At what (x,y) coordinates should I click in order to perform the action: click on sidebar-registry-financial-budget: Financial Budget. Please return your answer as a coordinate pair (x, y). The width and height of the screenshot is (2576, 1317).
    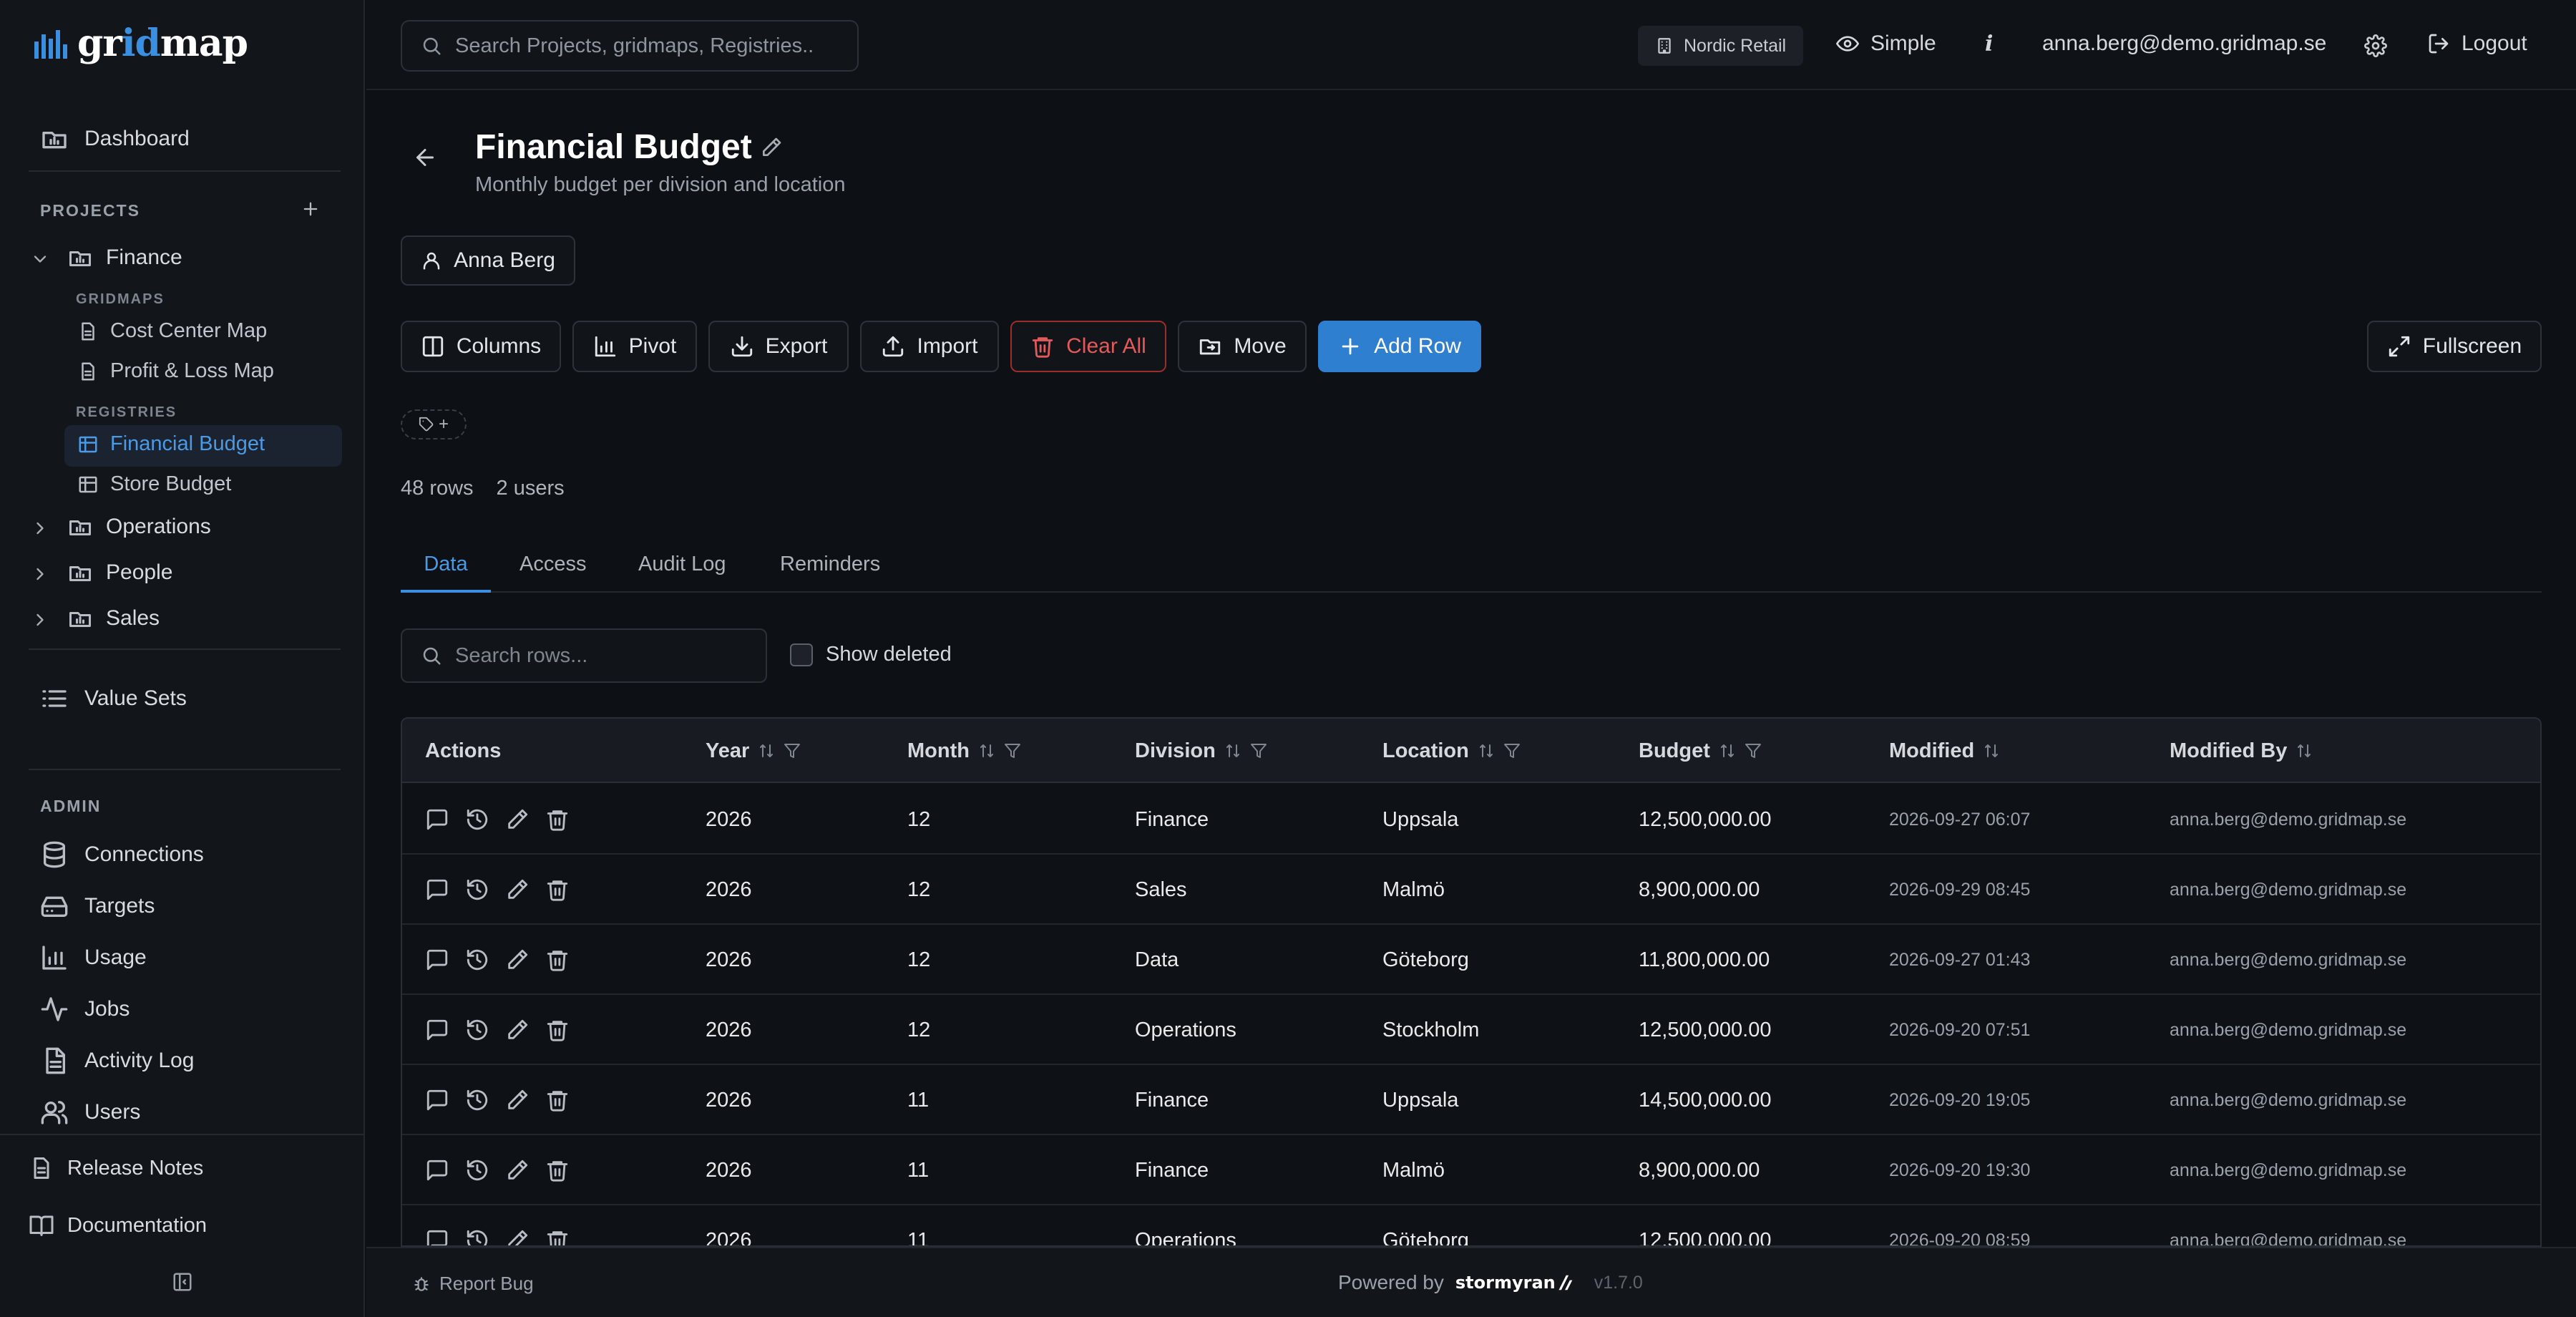
    Looking at the image, I should click on (171, 444).